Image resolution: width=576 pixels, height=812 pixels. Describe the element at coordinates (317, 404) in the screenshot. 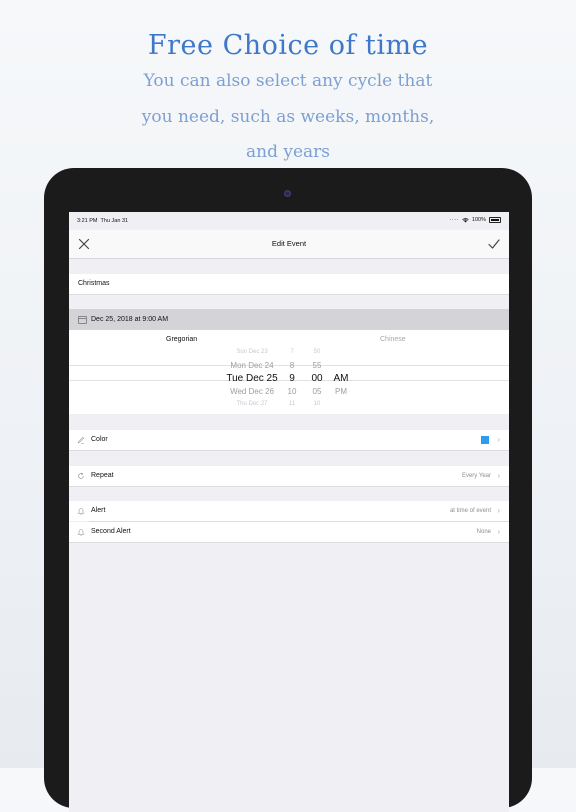

I see `picker-minute-item: 10` at that location.